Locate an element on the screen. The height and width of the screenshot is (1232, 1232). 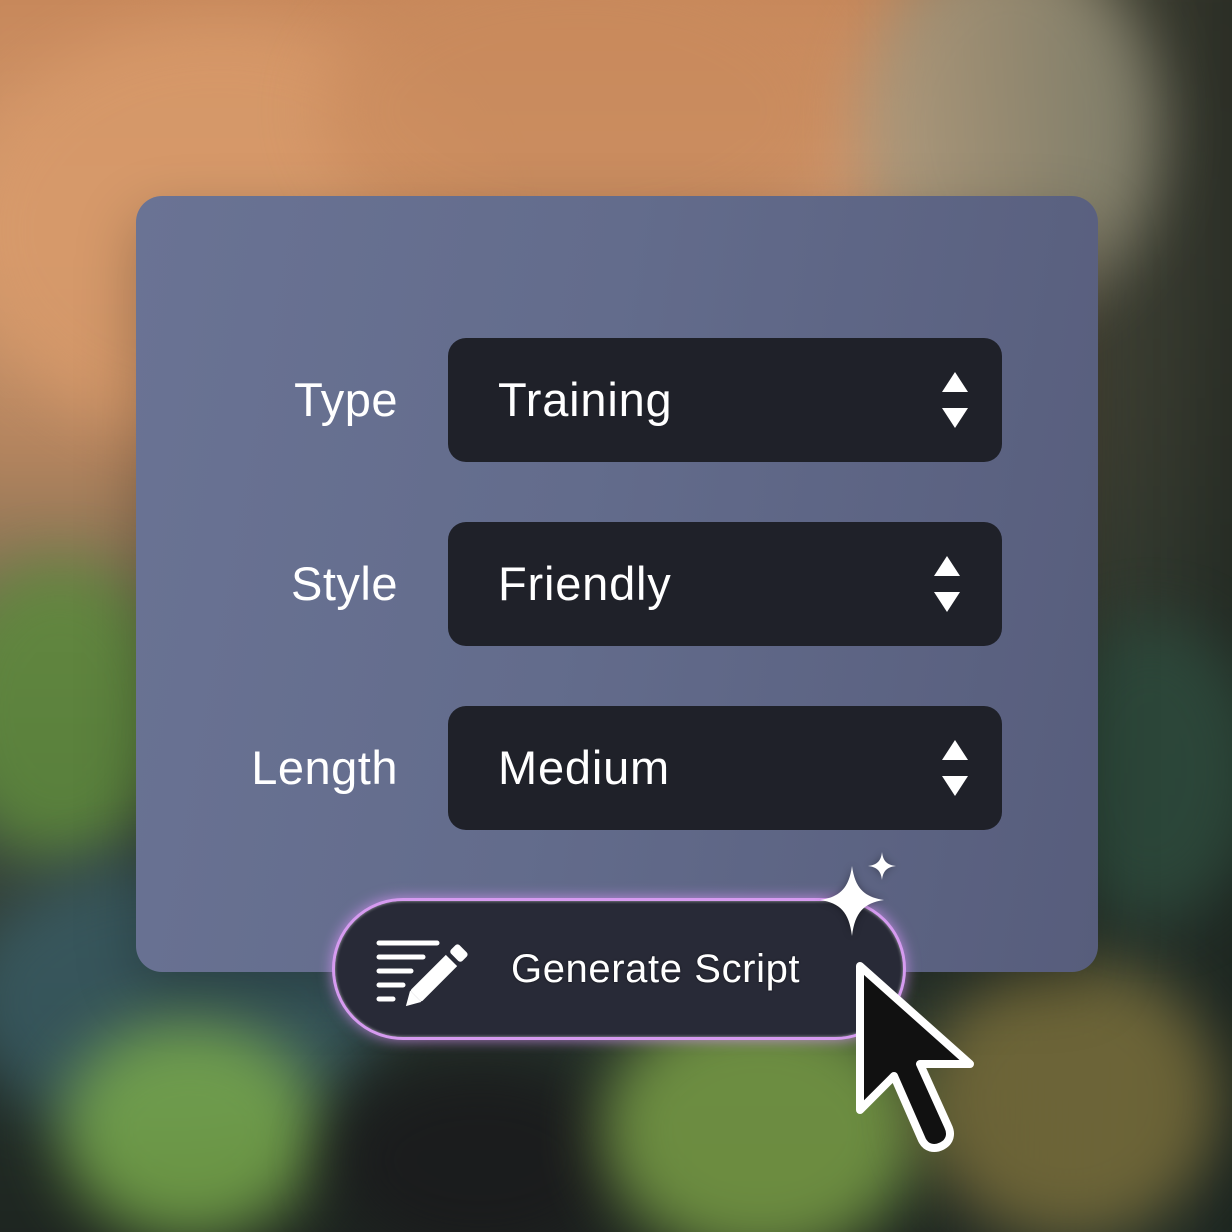
type-select-value: Training is located at coordinates (585, 399).